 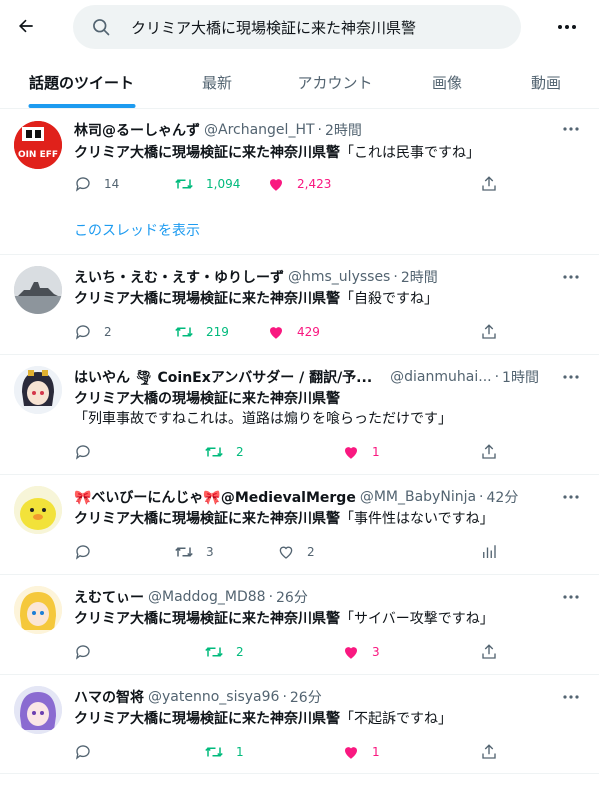 I want to click on like-button: 2,423, so click(x=299, y=184).